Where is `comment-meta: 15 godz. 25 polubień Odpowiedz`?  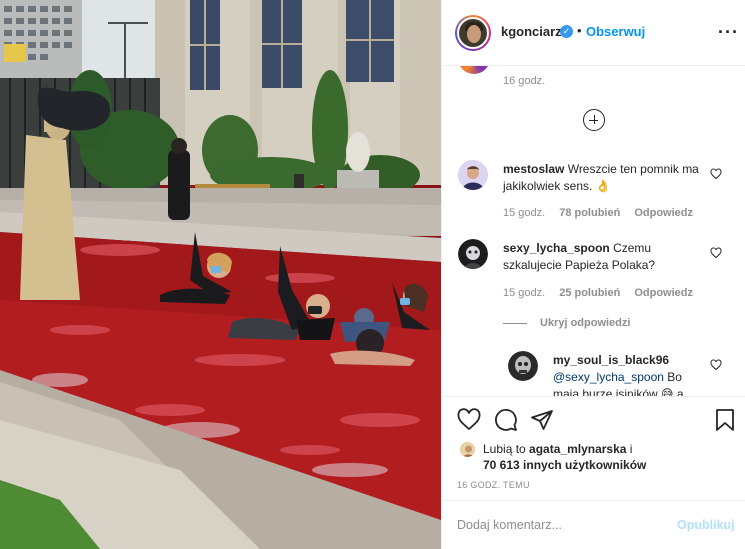
comment-meta: 15 godz. 25 polubień Odpowiedz is located at coordinates (605, 293).